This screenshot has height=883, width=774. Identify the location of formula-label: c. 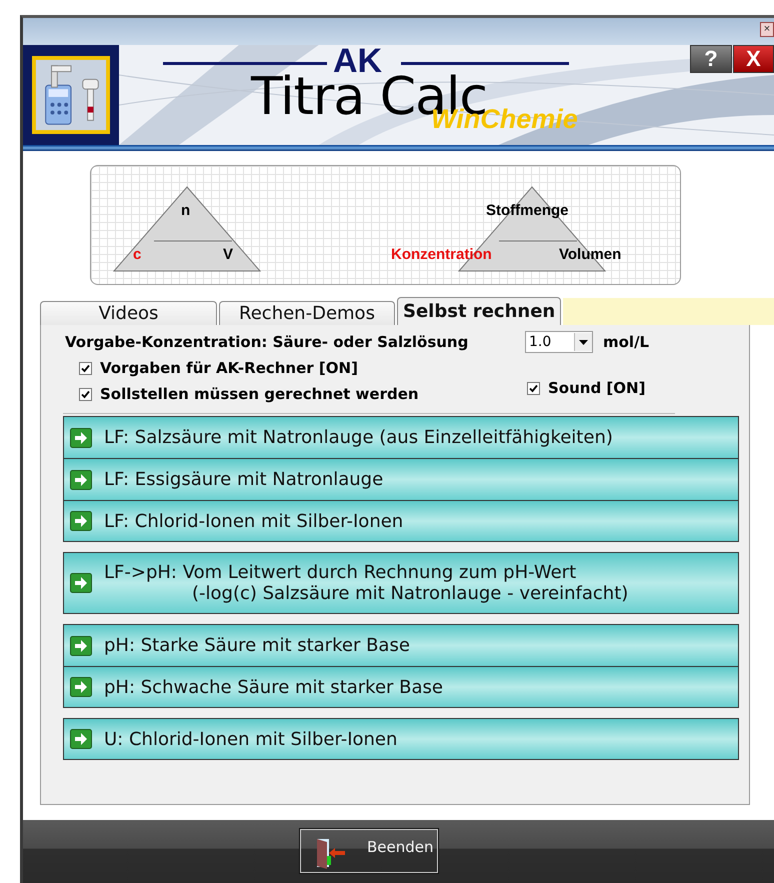
(137, 254).